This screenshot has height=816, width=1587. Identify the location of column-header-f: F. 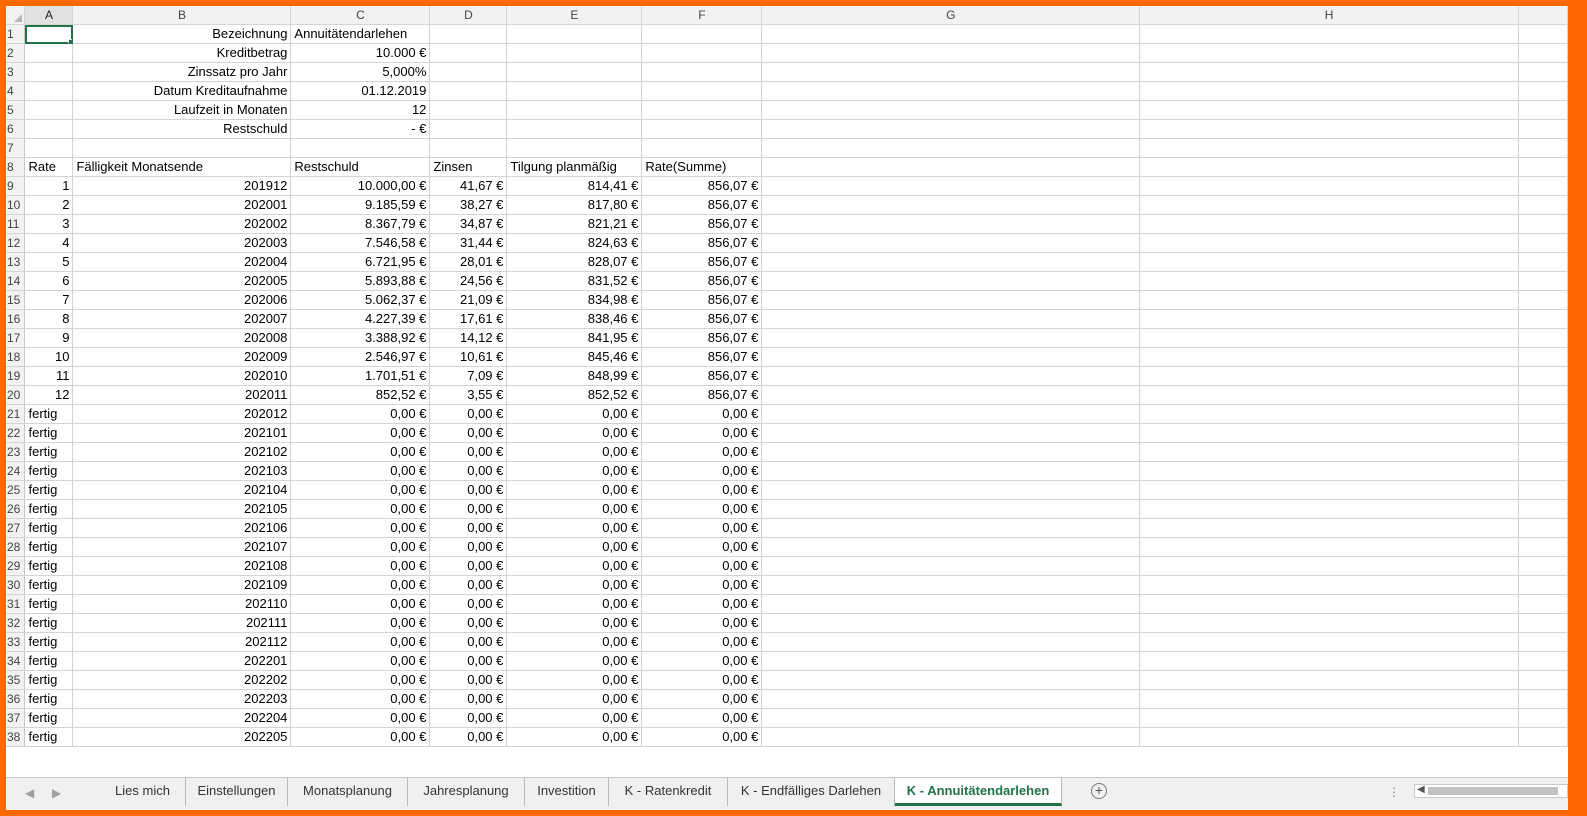
(702, 16).